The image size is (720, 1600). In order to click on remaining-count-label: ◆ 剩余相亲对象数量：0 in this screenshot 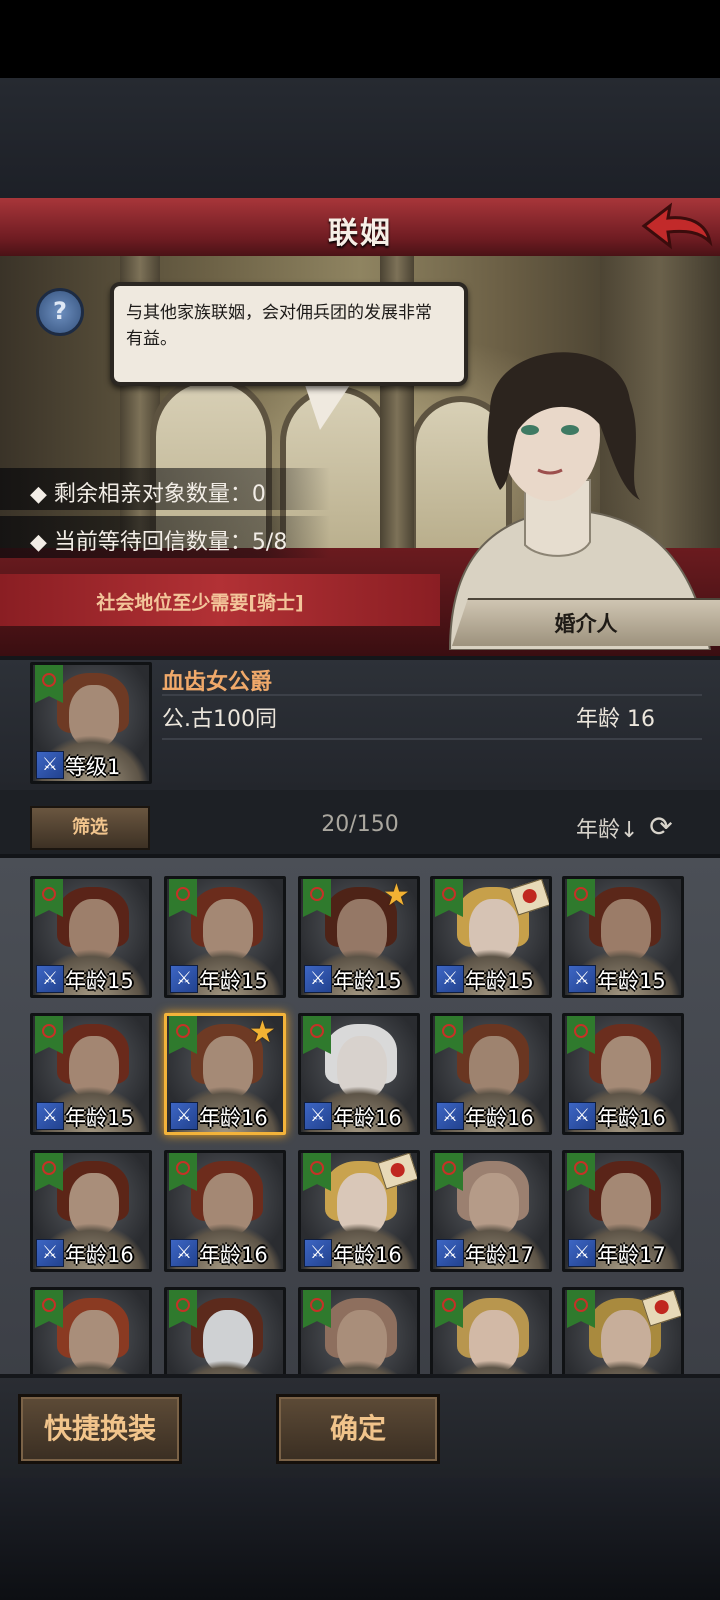, I will do `click(148, 494)`.